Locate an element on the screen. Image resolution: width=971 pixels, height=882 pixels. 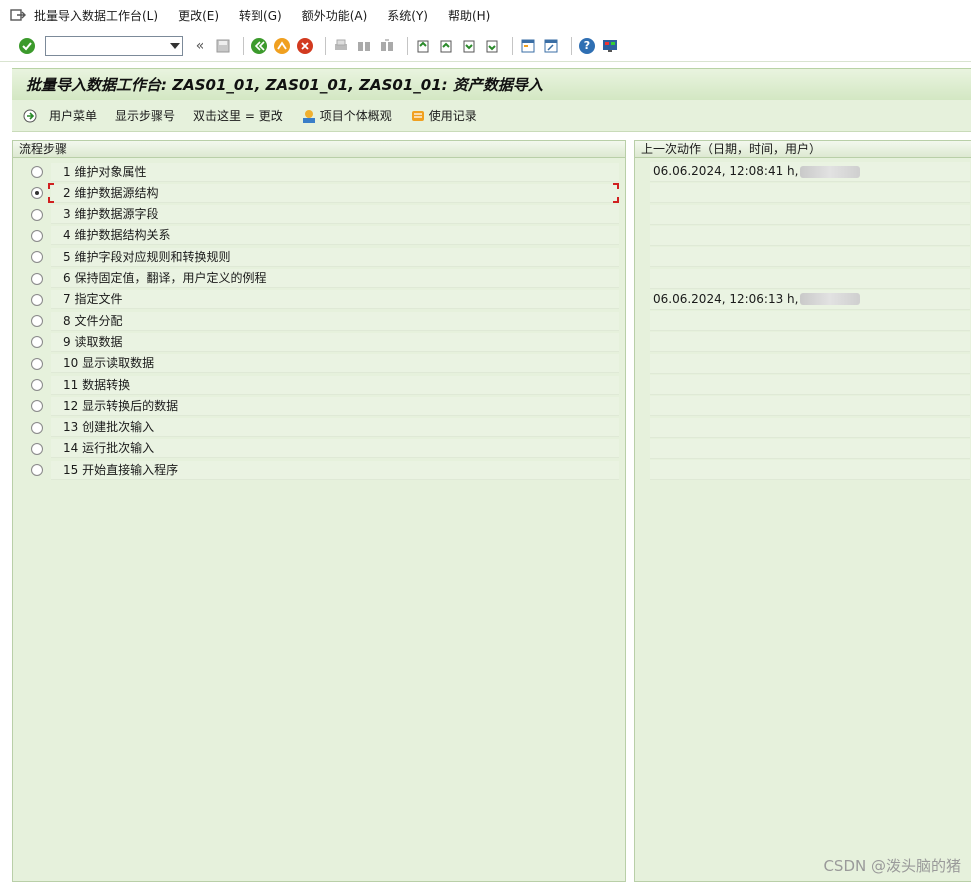
step-label: 10 显示读取数据 is located at coordinates (335, 364).